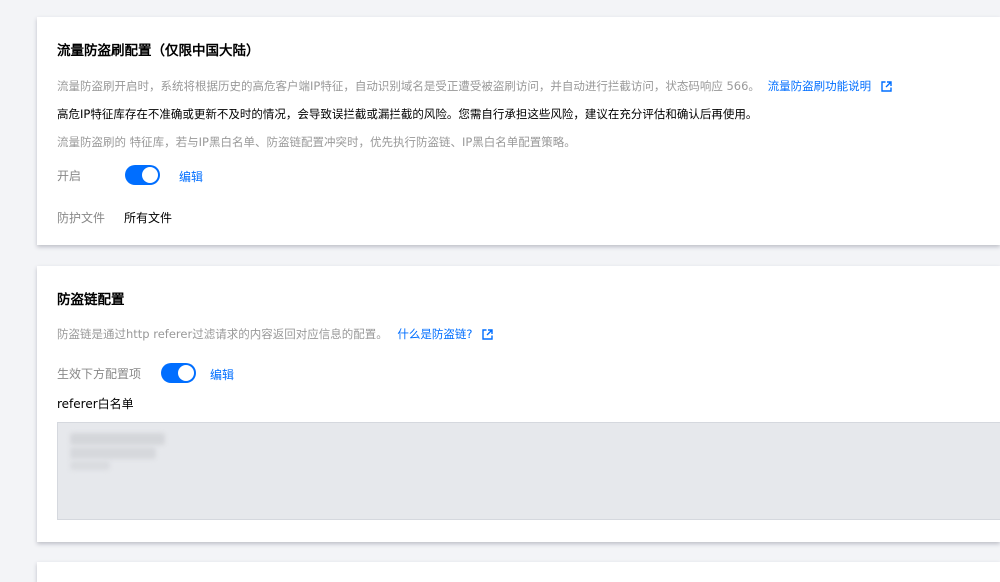 Image resolution: width=1000 pixels, height=582 pixels. I want to click on traffic-doc-link: 流量防盗刷功能说明, so click(820, 86).